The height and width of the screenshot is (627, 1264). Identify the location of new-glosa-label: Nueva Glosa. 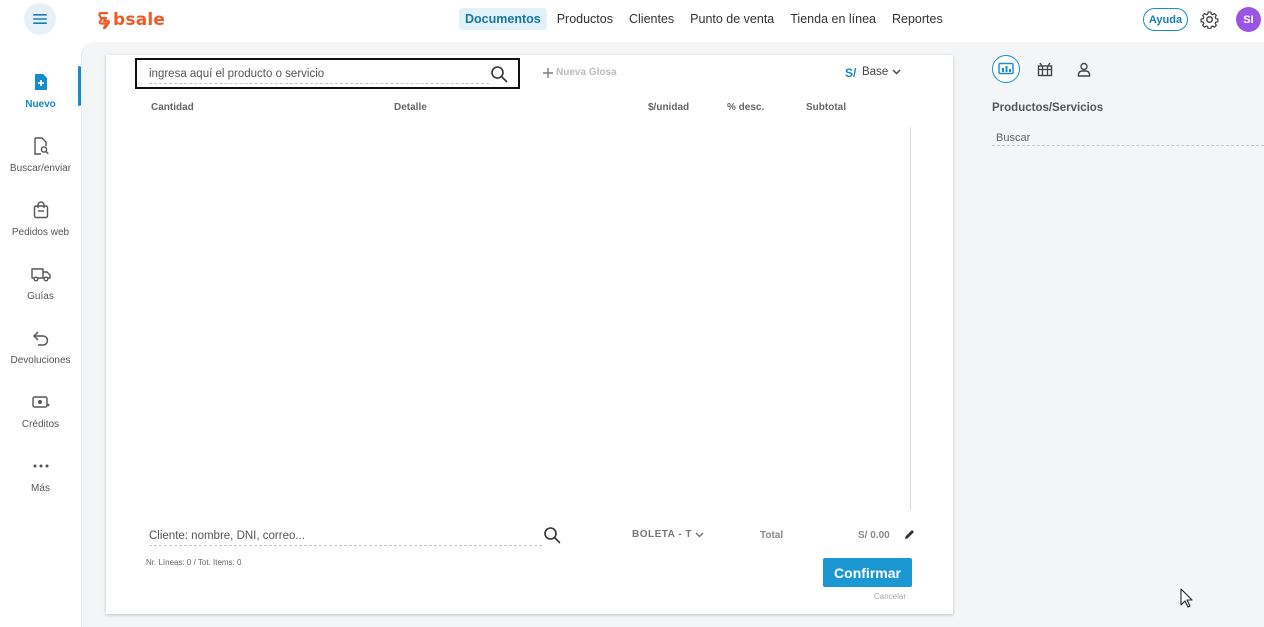
(586, 72).